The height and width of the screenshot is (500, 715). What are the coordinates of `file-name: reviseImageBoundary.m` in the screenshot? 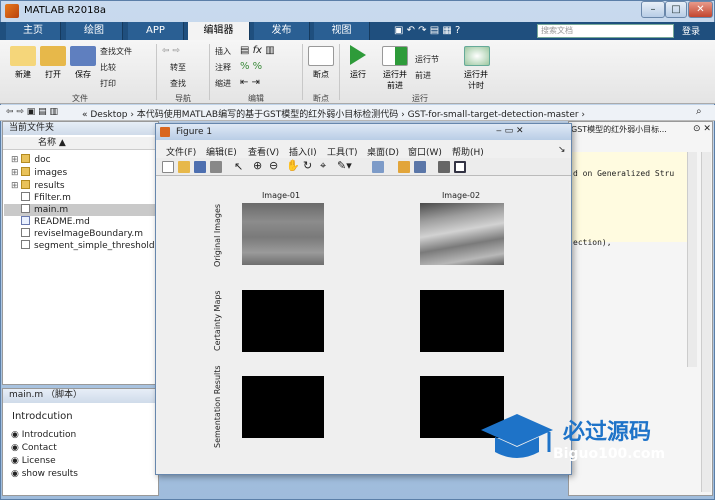 It's located at (88, 234).